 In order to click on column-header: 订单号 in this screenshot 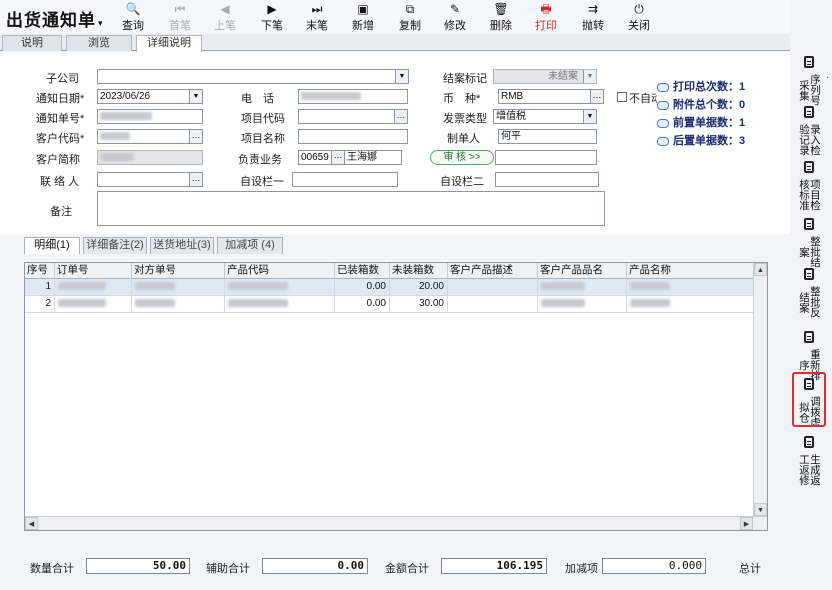, I will do `click(93, 271)`.